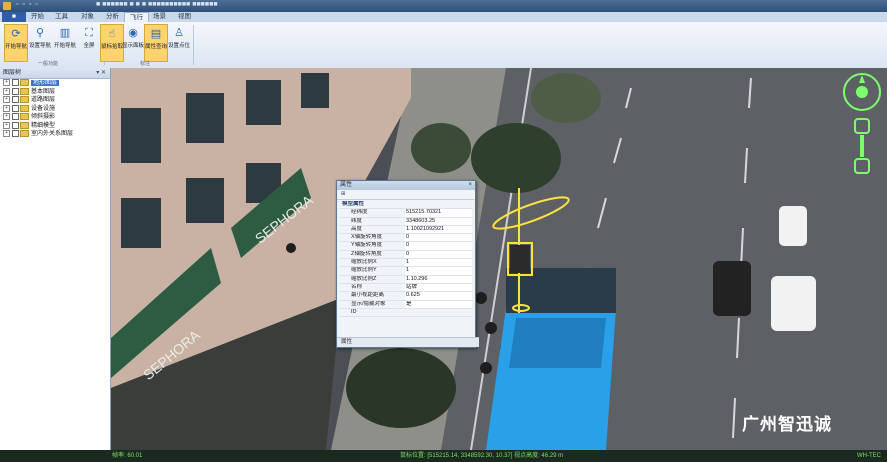  I want to click on property-key: Y轴旋转角度, so click(367, 245).